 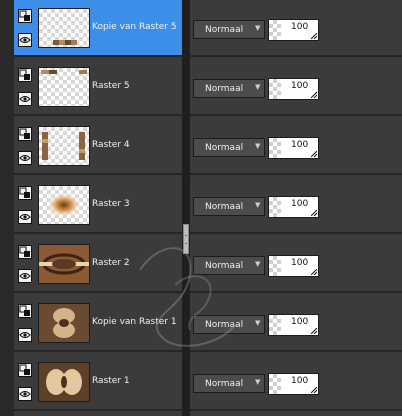 I want to click on layer-name: Kopie van Raster 1, so click(x=134, y=322).